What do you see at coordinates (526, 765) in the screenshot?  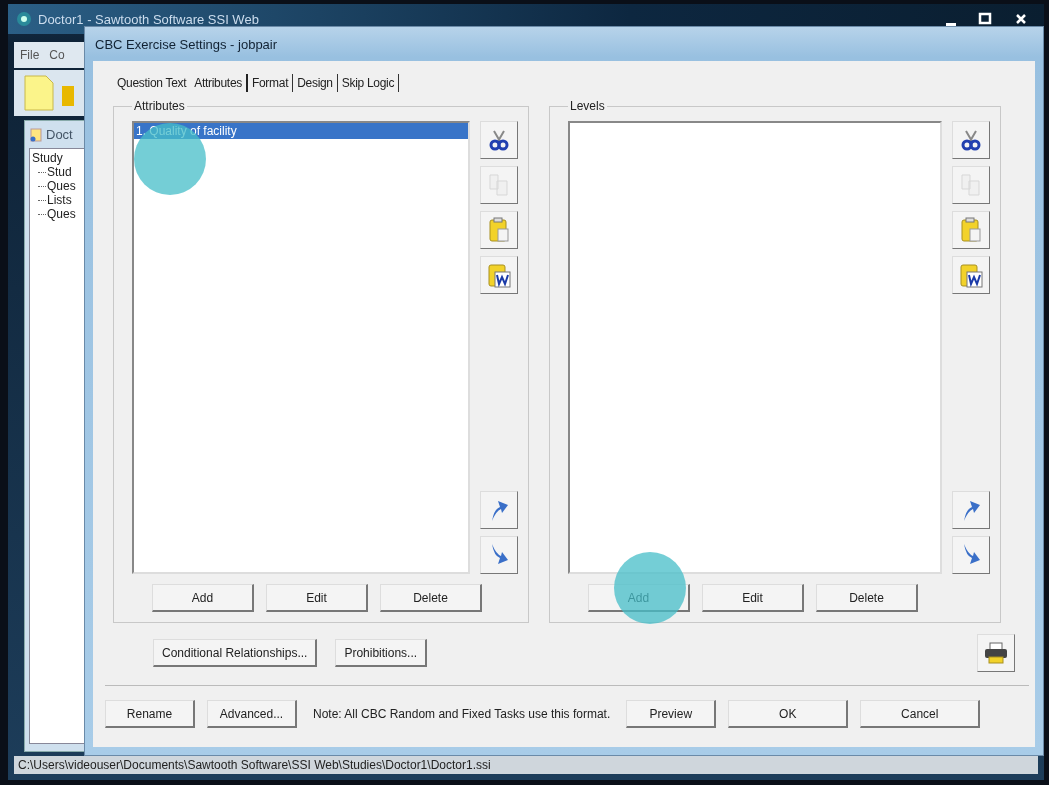 I see `status-bar: C:\Users\videouser\Documents\Sawtooth Software\SSI Web\Studies\Doctor1\Doctor1.ssi` at bounding box center [526, 765].